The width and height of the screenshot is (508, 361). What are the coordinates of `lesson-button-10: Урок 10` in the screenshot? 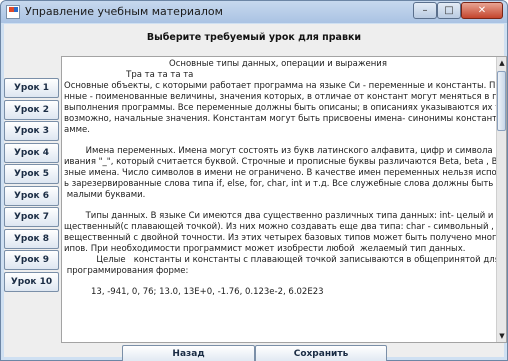 It's located at (31, 281).